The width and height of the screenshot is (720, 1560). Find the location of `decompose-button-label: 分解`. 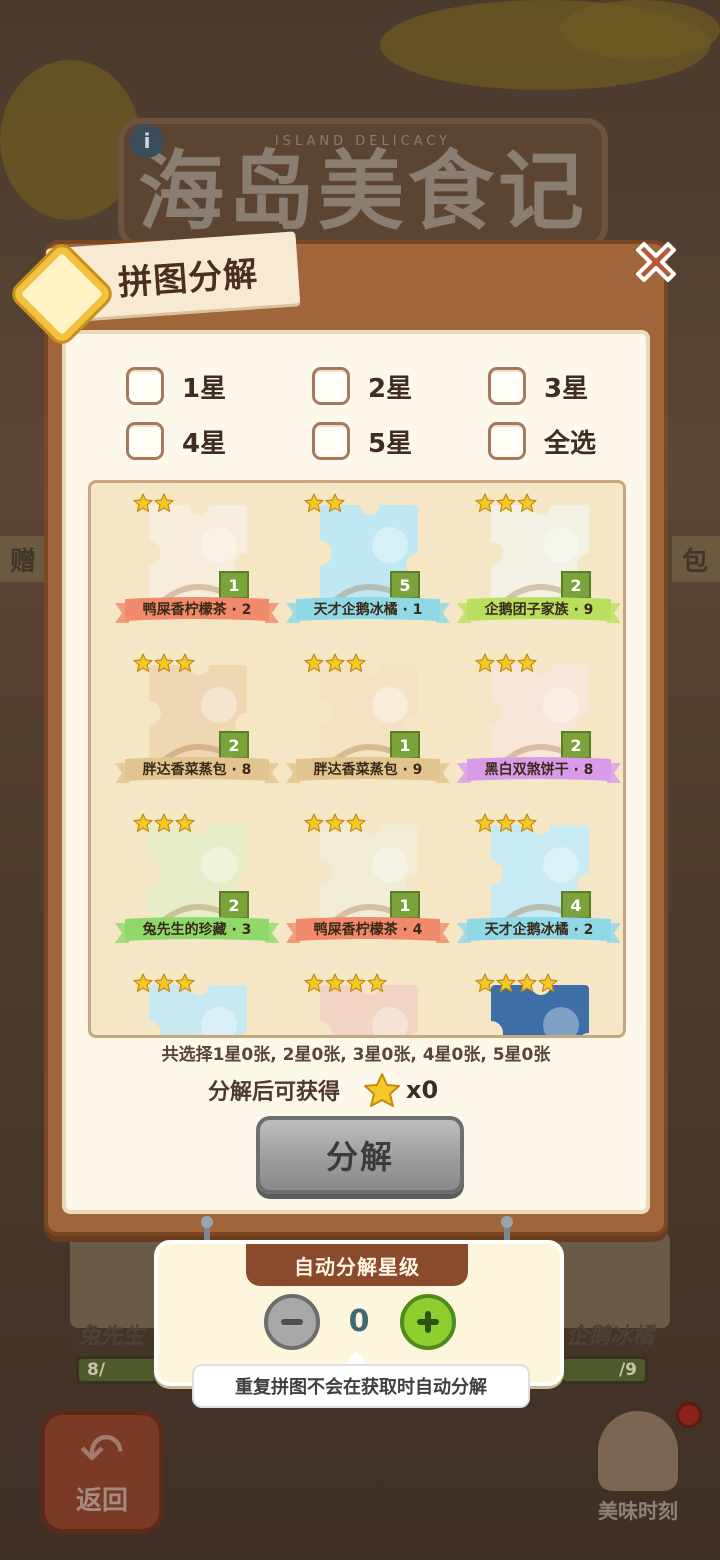

decompose-button-label: 分解 is located at coordinates (359, 1157).